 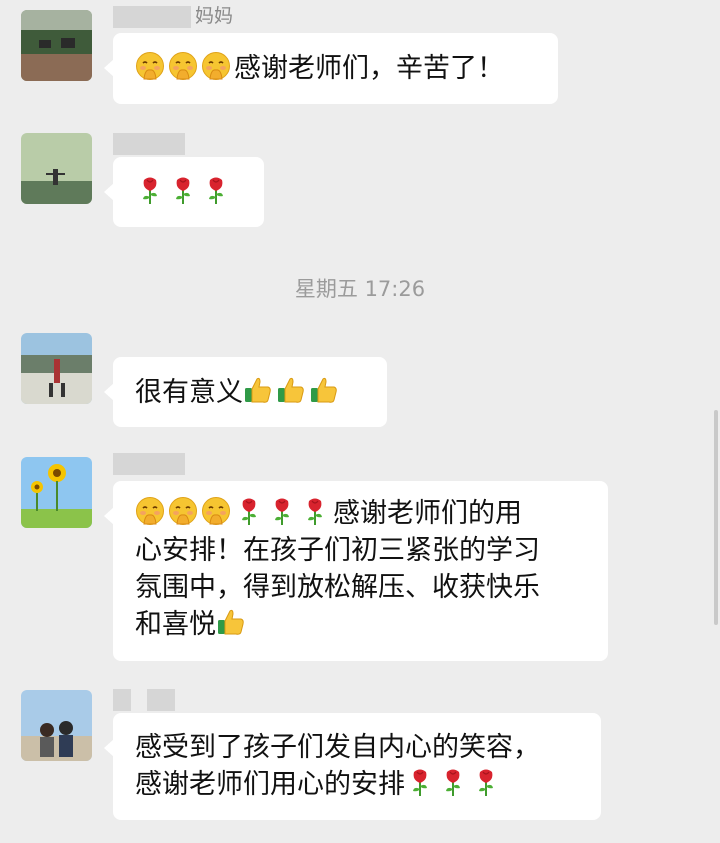 I want to click on message-text: 很有意义, so click(x=189, y=392).